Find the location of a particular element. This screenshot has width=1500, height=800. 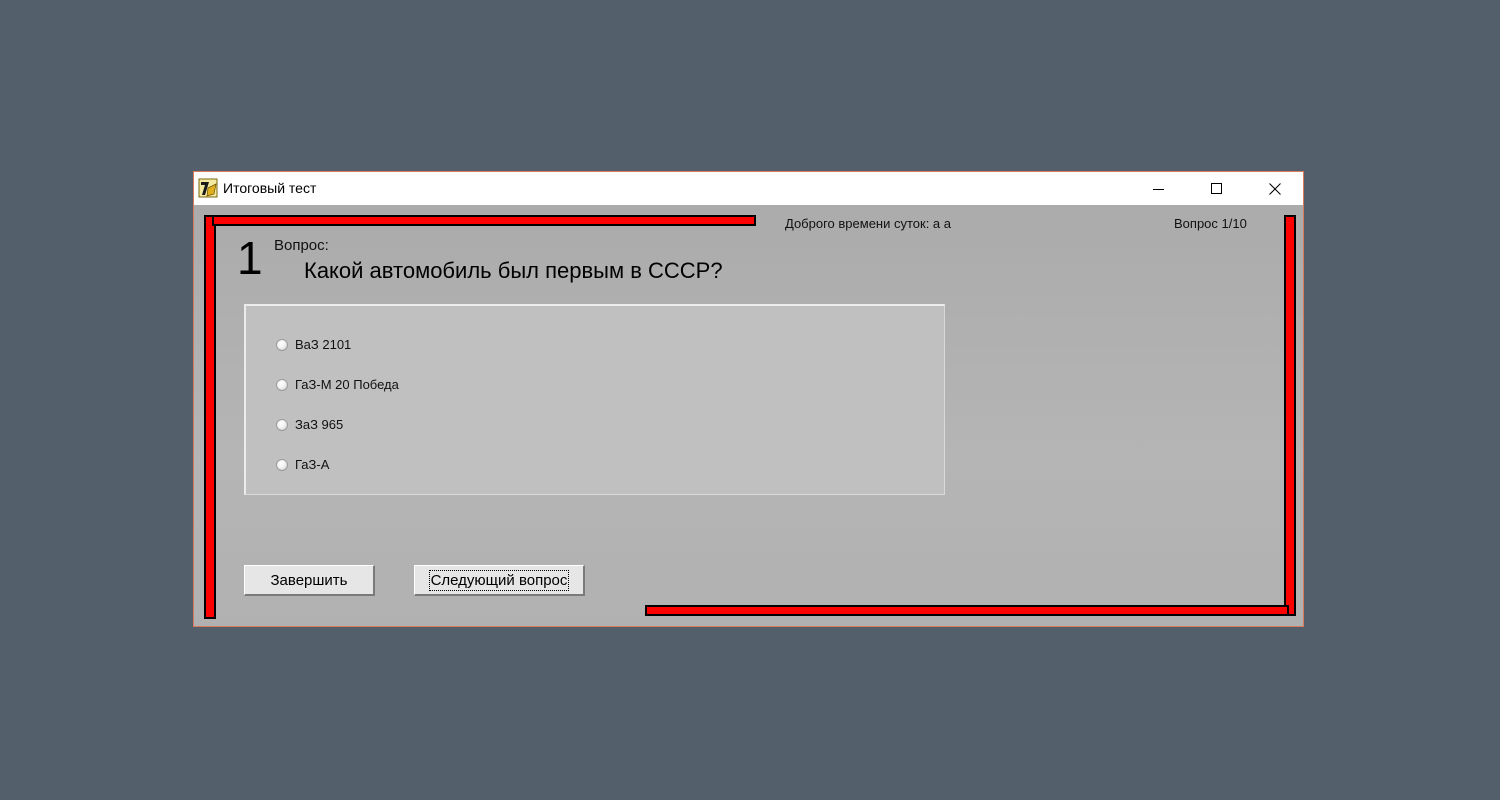

answer-label: ГаЗ-М 20 Победа is located at coordinates (347, 384).